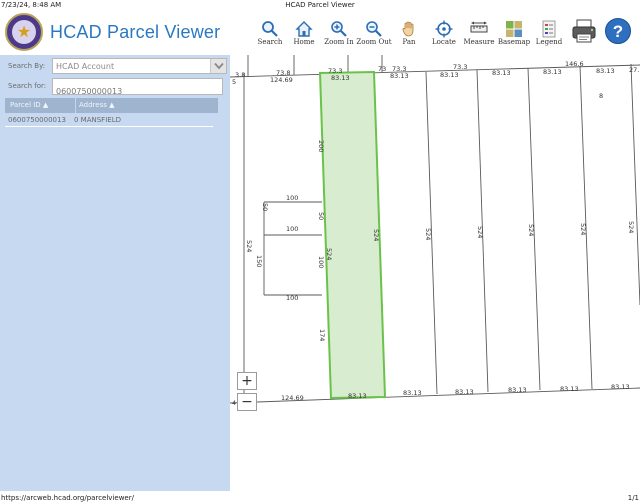 This screenshot has width=640, height=503. Describe the element at coordinates (75, 105) in the screenshot. I see `column-divider` at that location.